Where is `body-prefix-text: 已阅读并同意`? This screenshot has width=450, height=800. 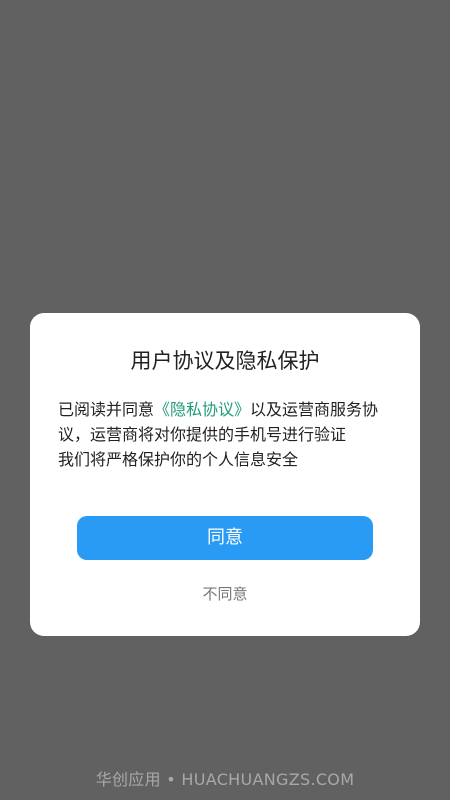
body-prefix-text: 已阅读并同意 is located at coordinates (106, 409).